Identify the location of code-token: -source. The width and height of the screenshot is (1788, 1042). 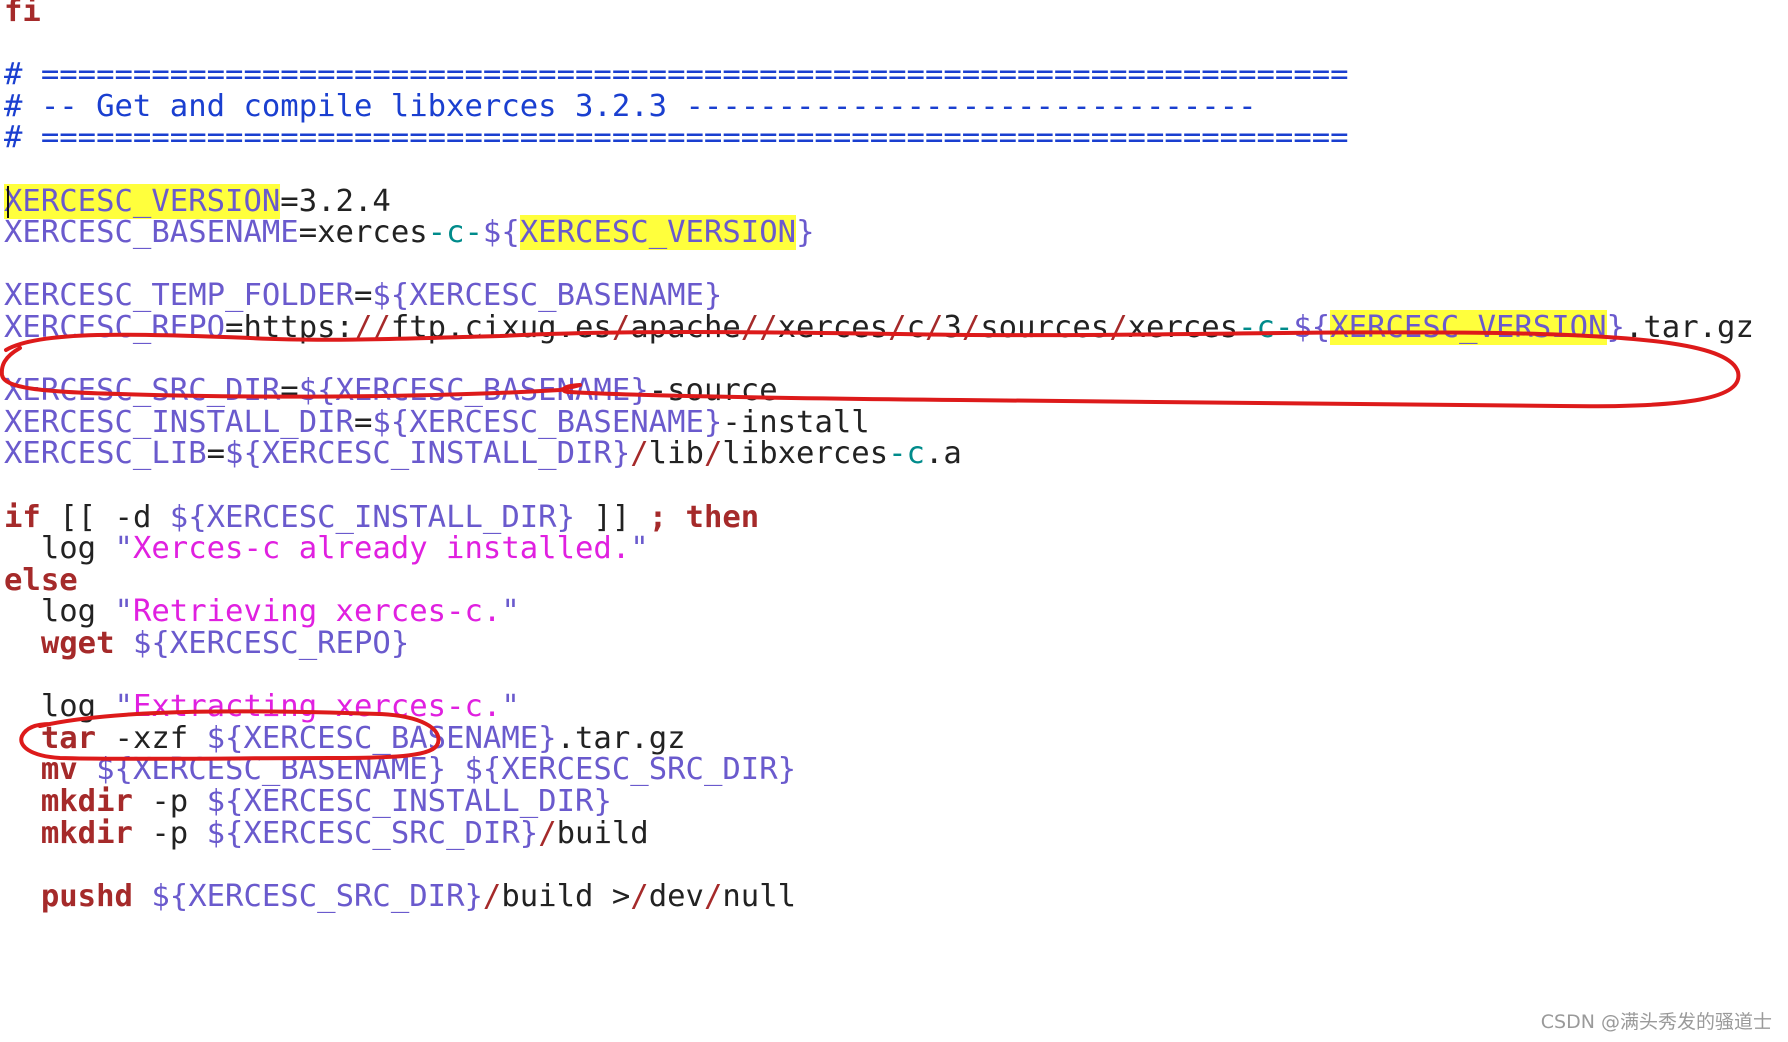
(713, 391).